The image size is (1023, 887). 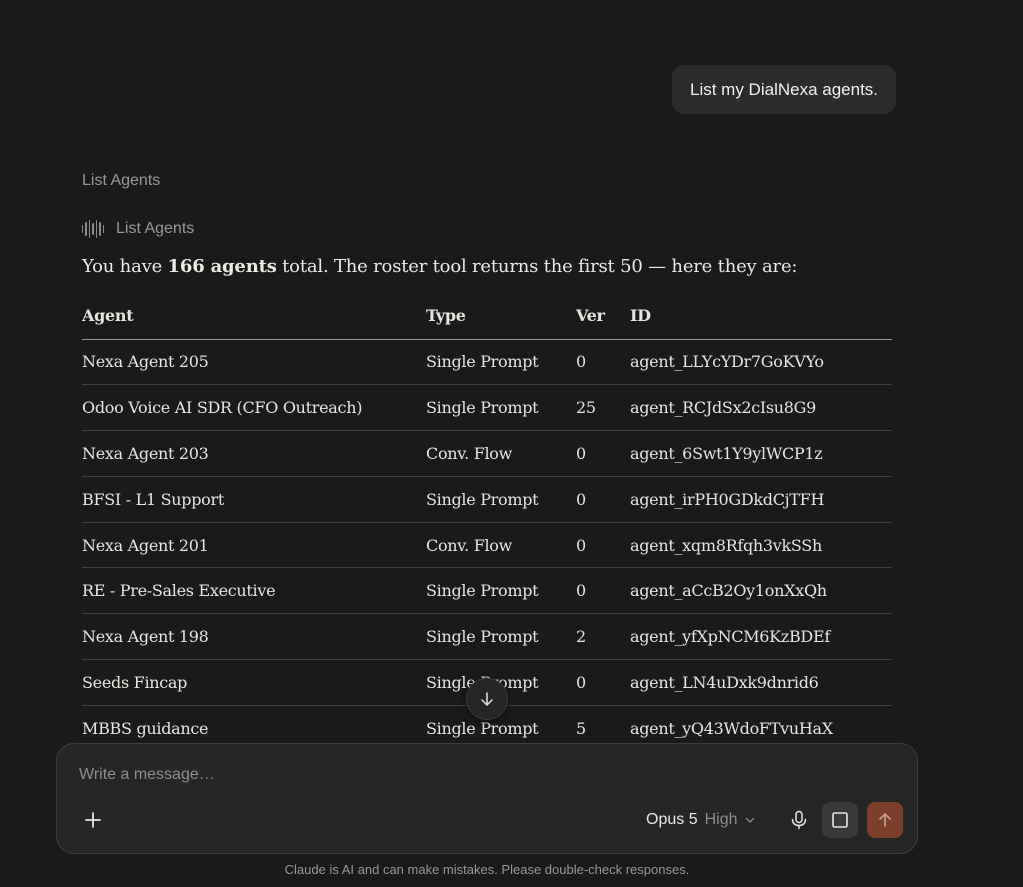 I want to click on column-header-ver: Ver, so click(x=603, y=316).